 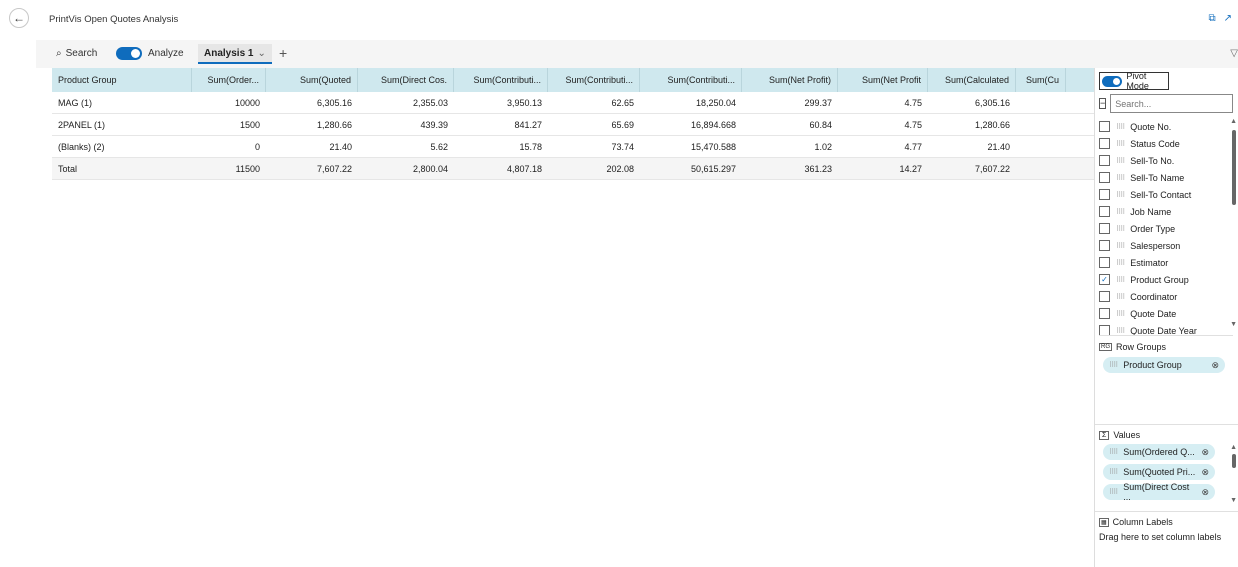 I want to click on value-chip: ⠿⠿ Sum(Direct Cost ... ⊗, so click(x=1159, y=492).